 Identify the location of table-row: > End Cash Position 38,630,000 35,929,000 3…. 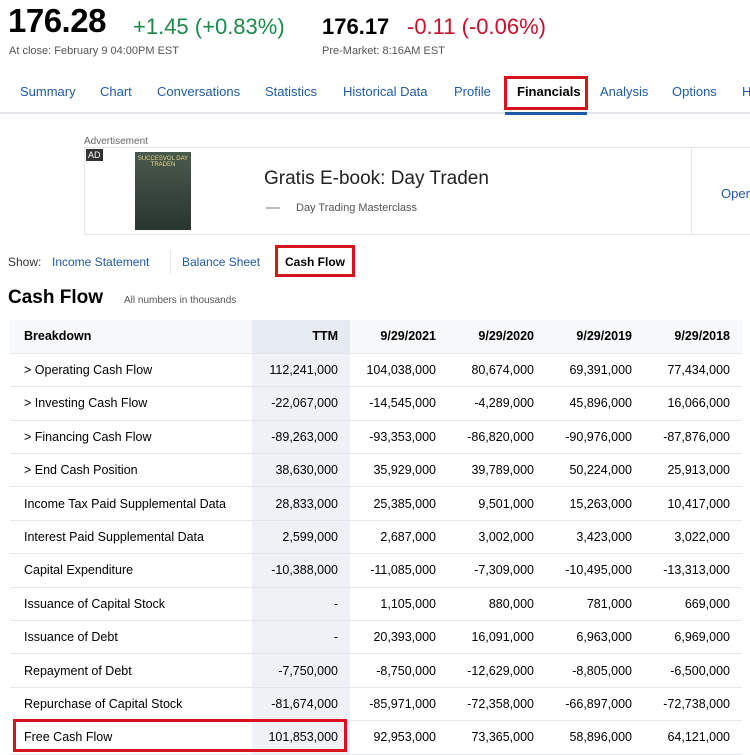
(376, 470).